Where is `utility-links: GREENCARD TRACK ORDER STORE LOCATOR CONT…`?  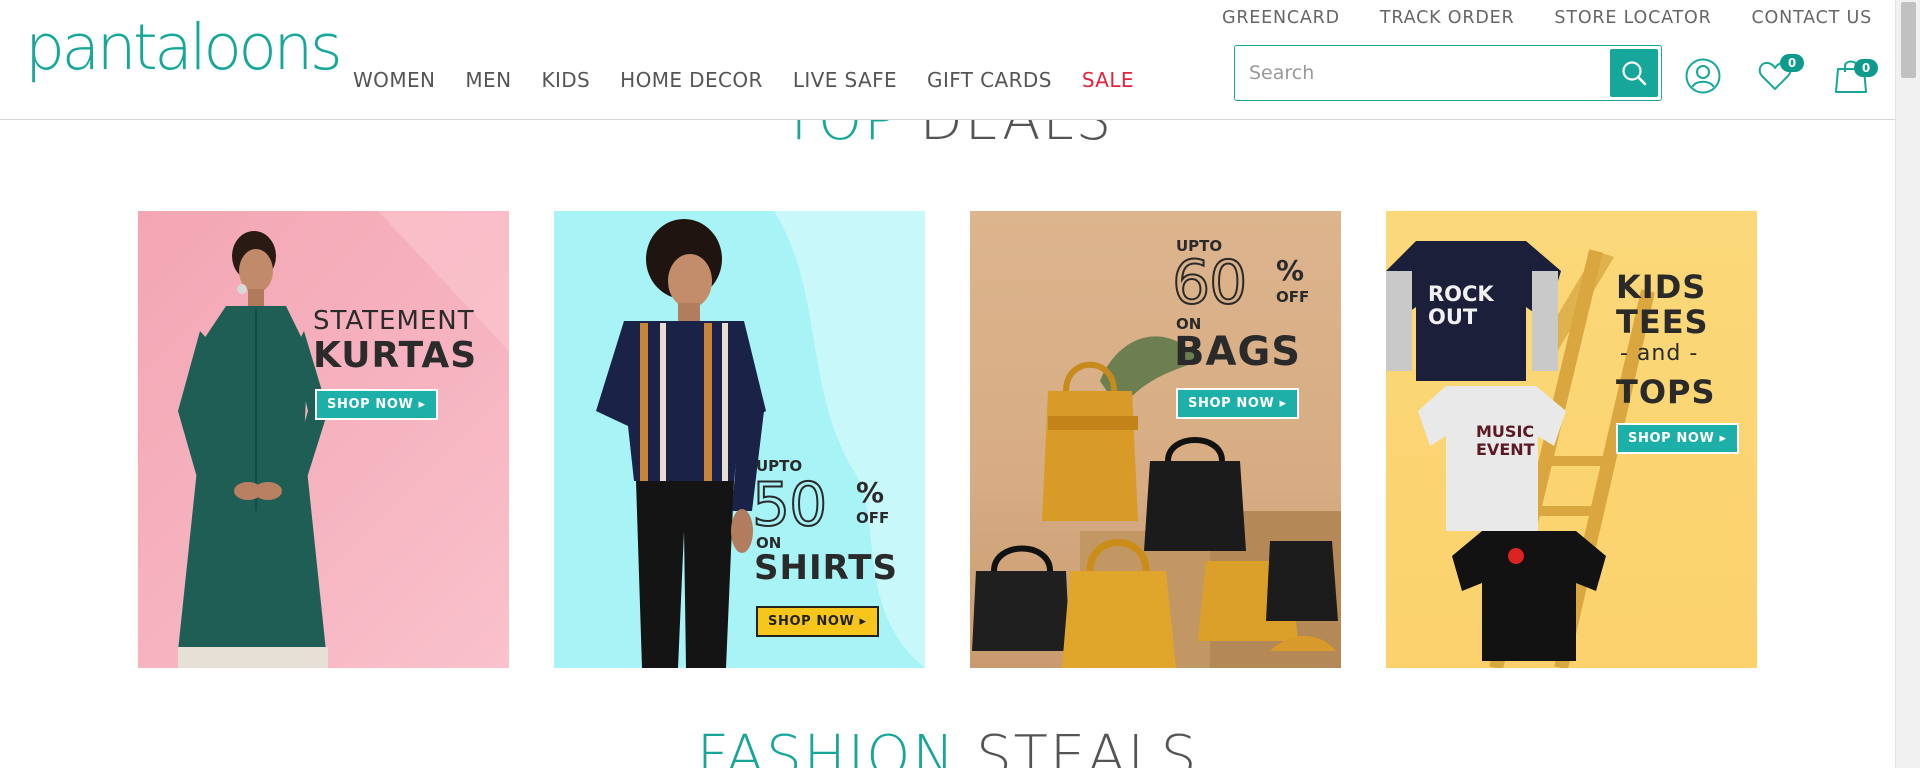
utility-links: GREENCARD TRACK ORDER STORE LOCATOR CONT… is located at coordinates (1547, 18).